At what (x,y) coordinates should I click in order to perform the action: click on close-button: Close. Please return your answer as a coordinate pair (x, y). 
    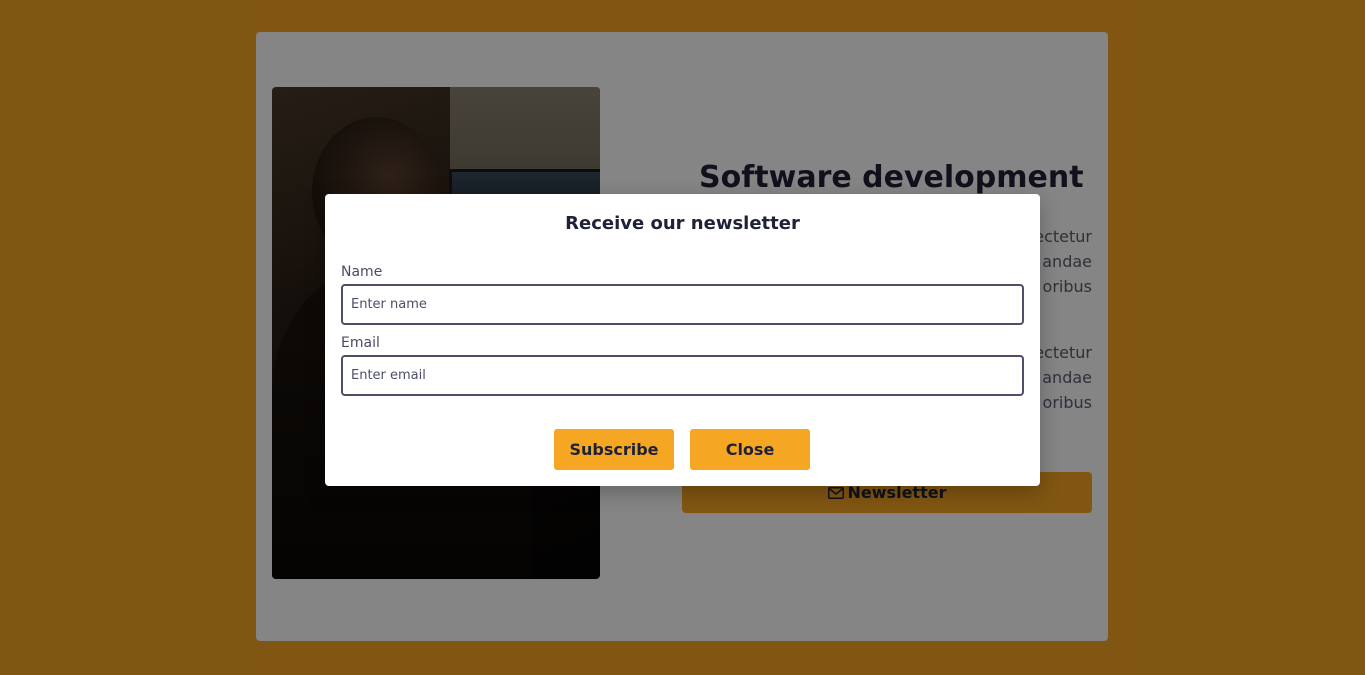
    Looking at the image, I should click on (750, 449).